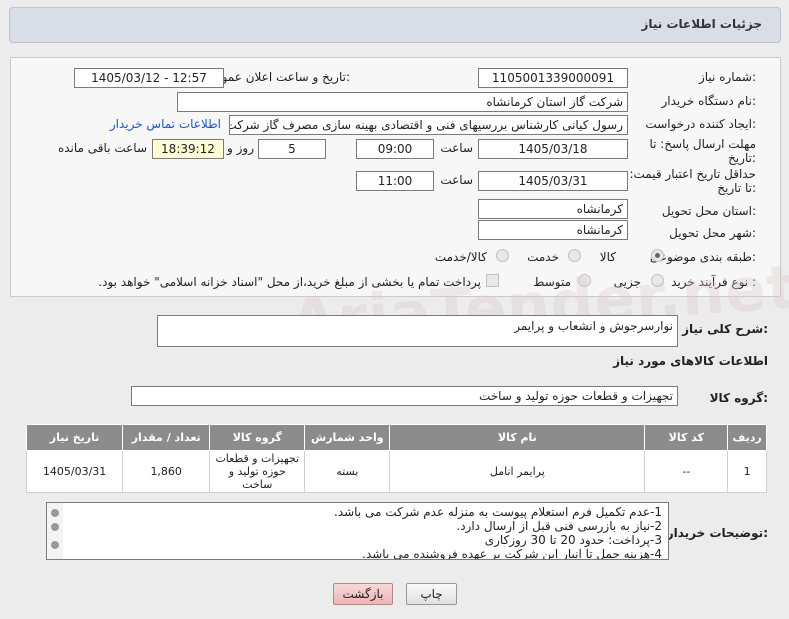  I want to click on reply-date-field: 1405/03/18, so click(553, 149).